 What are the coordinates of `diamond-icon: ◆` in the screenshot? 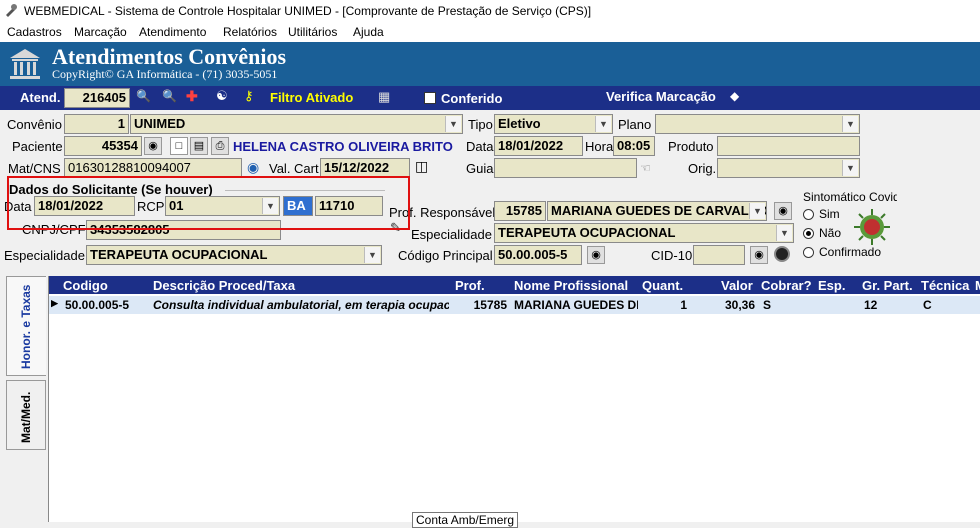 It's located at (734, 96).